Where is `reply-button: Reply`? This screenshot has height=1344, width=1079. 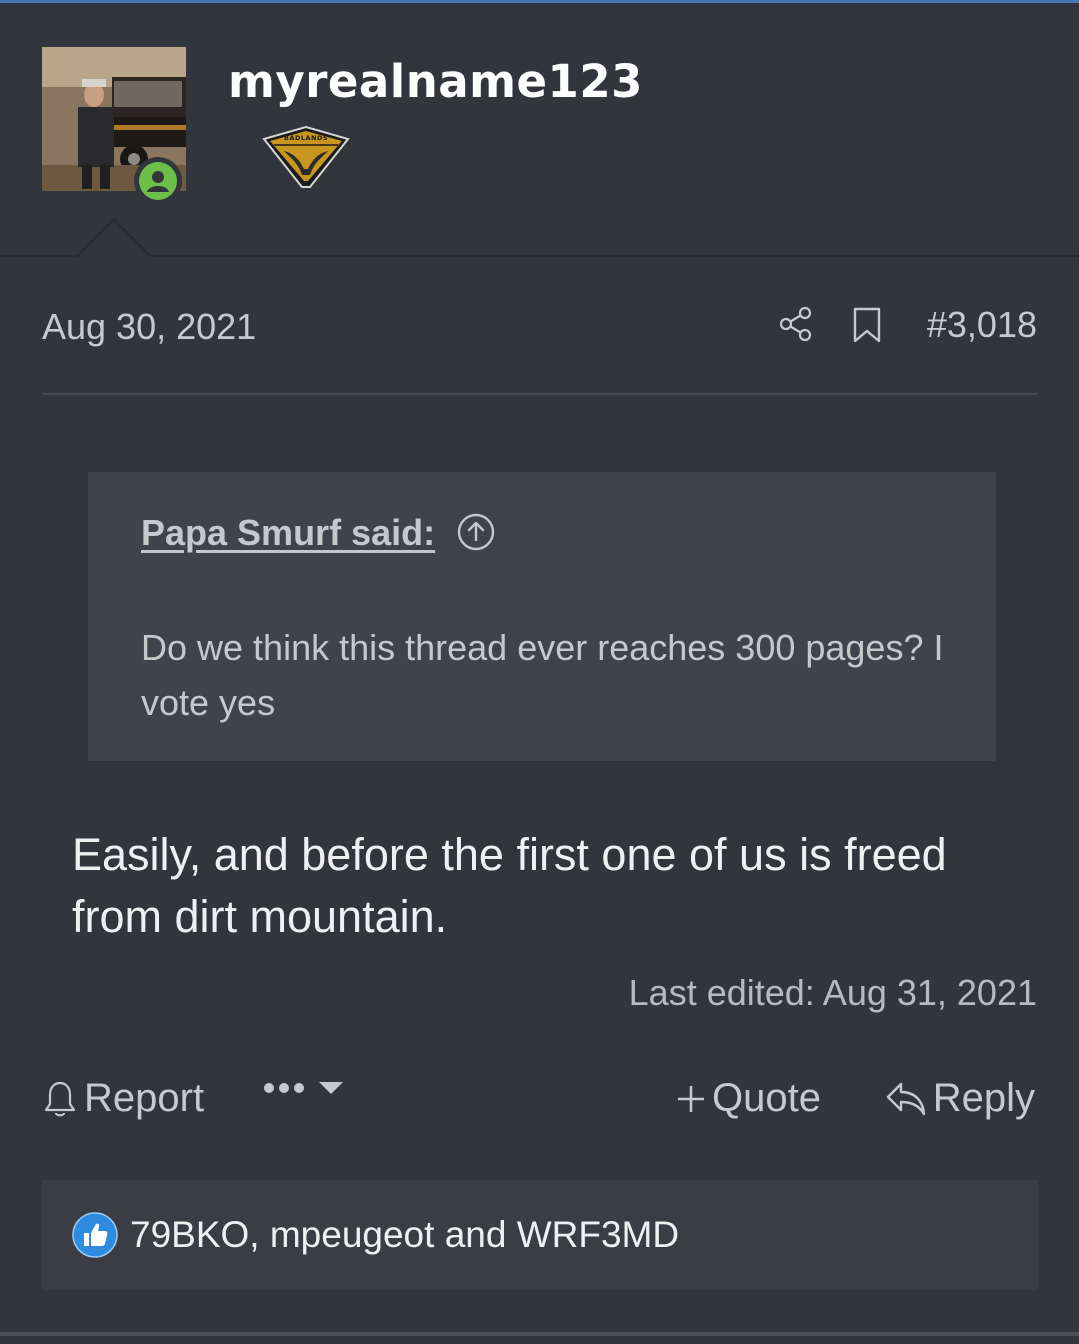
reply-button: Reply is located at coordinates (960, 1098).